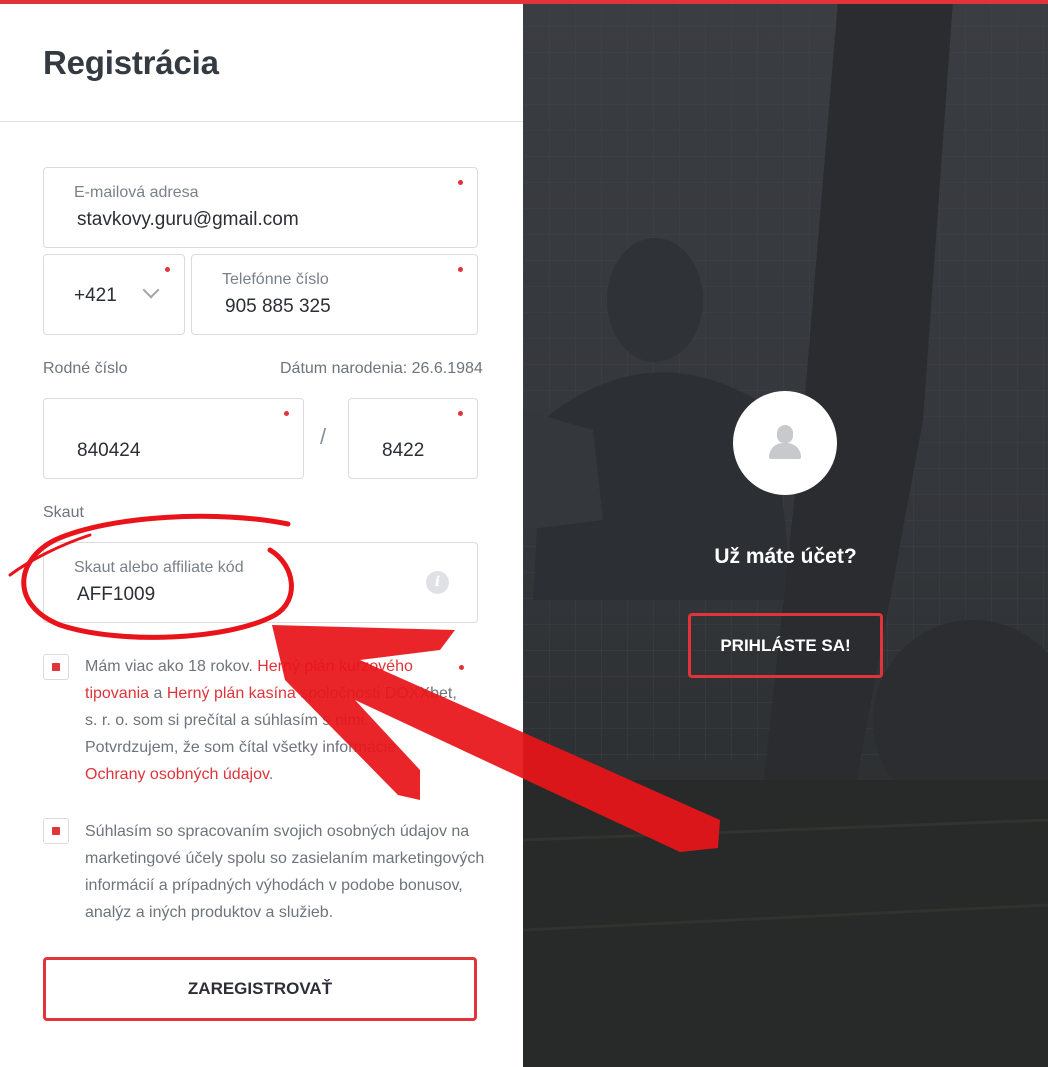 This screenshot has height=1067, width=1048. What do you see at coordinates (159, 567) in the screenshot?
I see `scout-code-label: Skaut alebo affiliate kód` at bounding box center [159, 567].